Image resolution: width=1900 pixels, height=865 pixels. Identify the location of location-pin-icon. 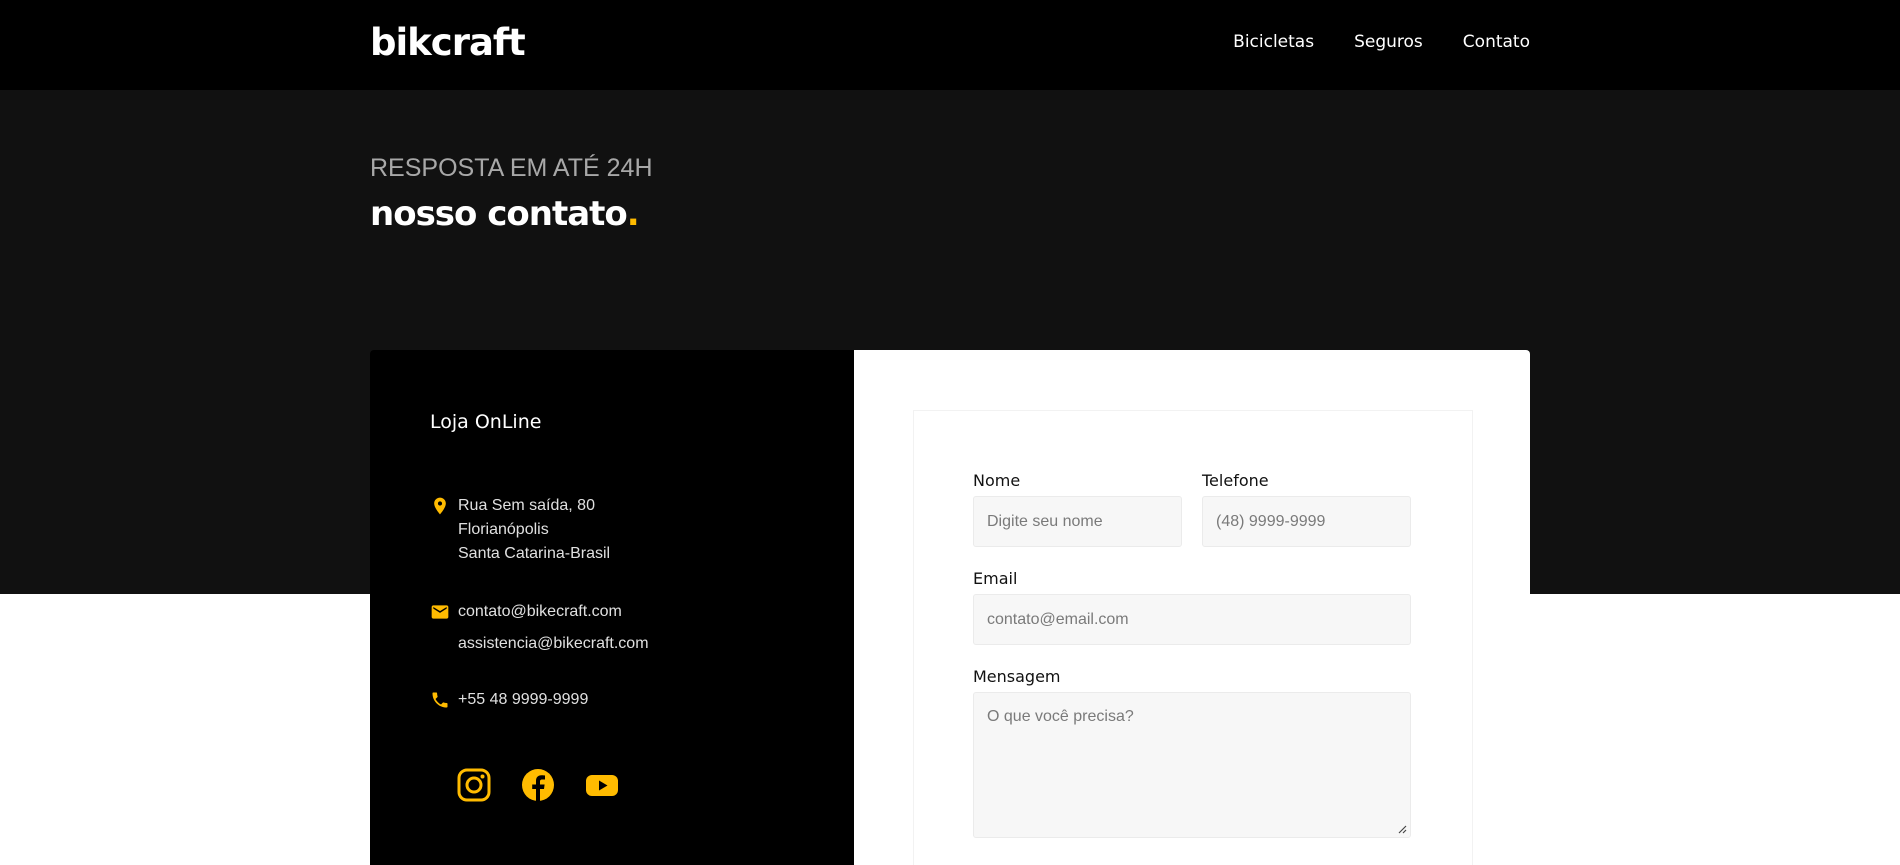
(440, 506).